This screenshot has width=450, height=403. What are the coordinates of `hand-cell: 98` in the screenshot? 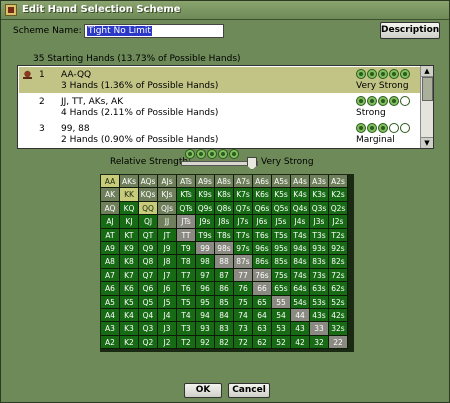 It's located at (205, 262).